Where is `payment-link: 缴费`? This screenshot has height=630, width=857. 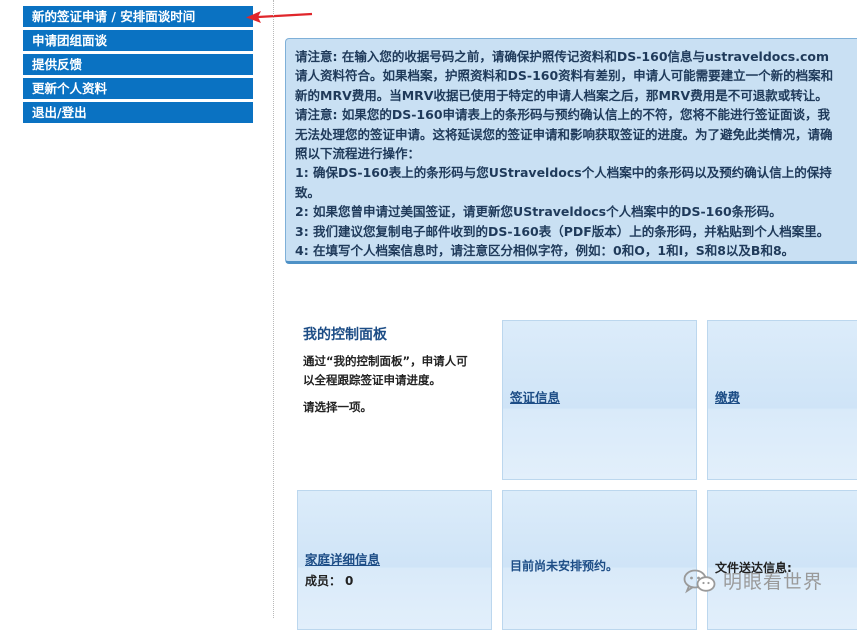
payment-link: 缴费 is located at coordinates (727, 396).